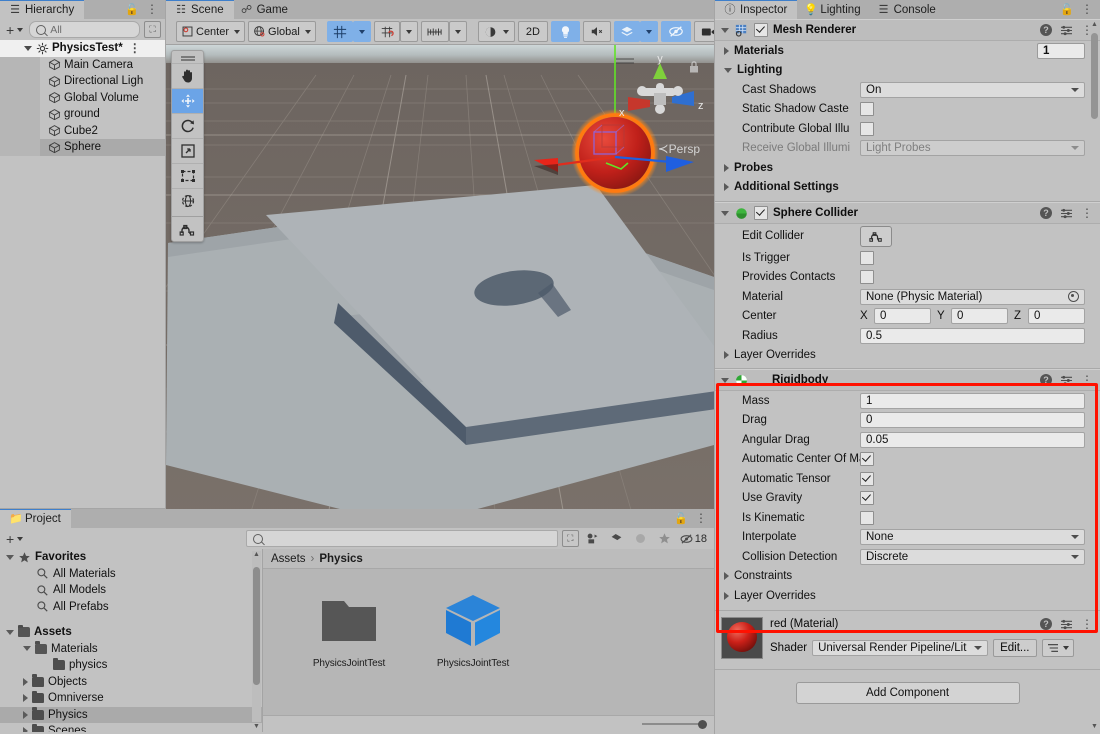  I want to click on hand-tool, so click(187, 75).